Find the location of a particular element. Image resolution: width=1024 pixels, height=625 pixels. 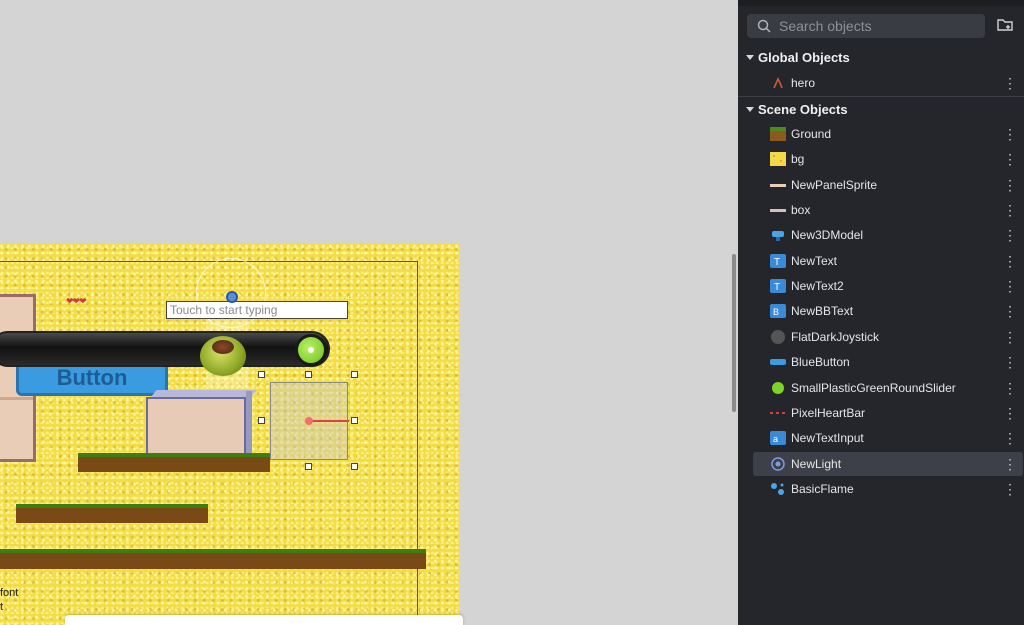

object-row-newtext: T NewText ⋮ is located at coordinates (888, 261).